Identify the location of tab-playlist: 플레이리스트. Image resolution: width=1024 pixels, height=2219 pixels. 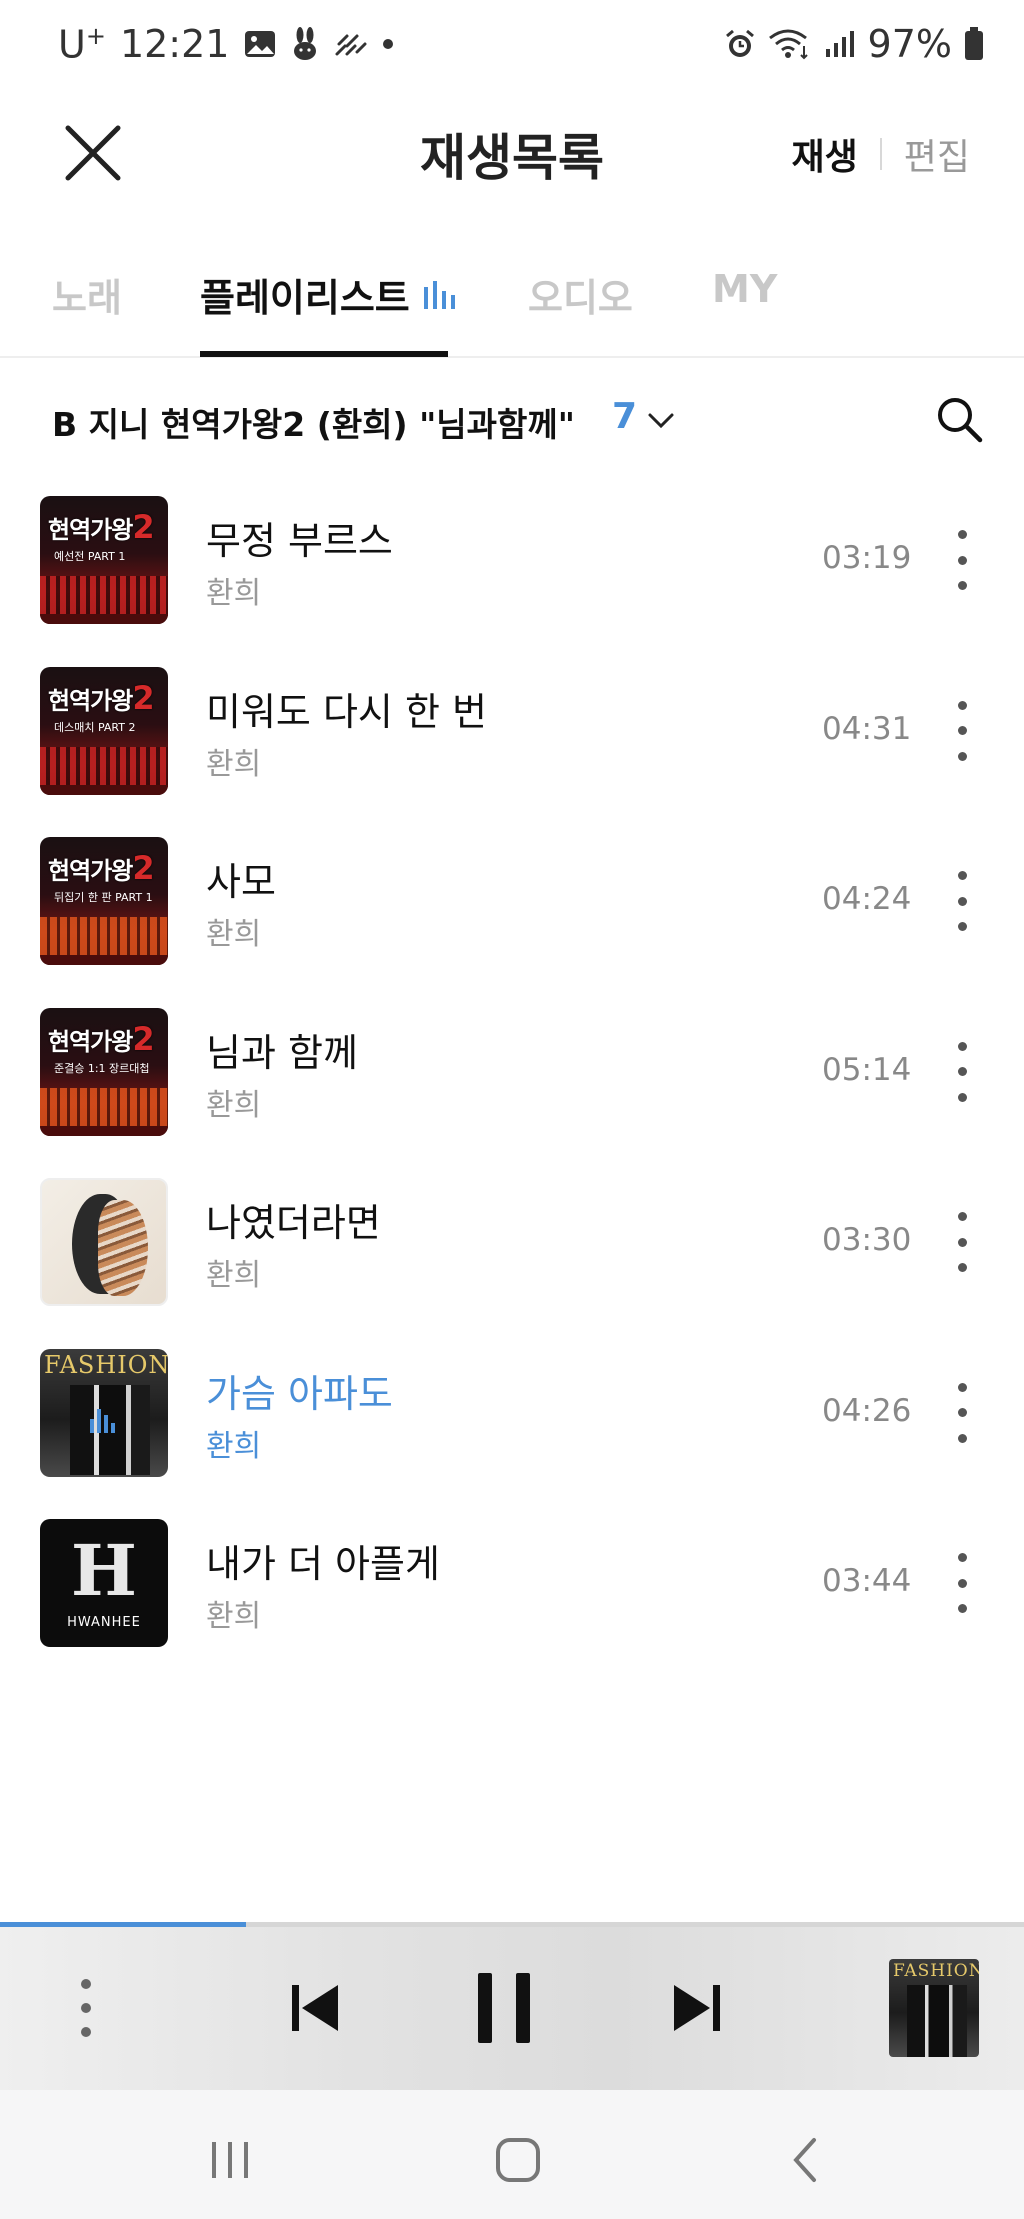
(329, 294).